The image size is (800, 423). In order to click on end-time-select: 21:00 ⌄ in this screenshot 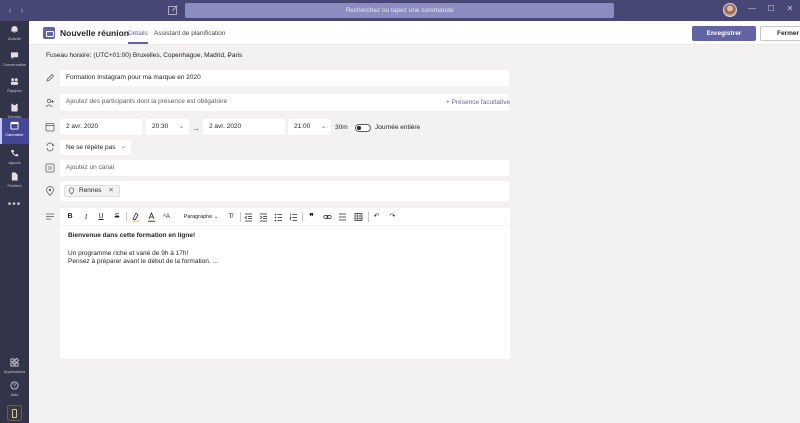, I will do `click(309, 127)`.